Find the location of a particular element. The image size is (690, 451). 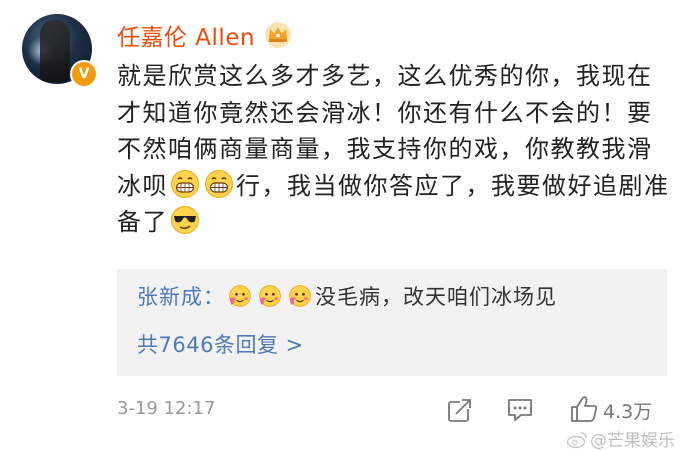

watermark: @芒果娱乐 is located at coordinates (620, 438).